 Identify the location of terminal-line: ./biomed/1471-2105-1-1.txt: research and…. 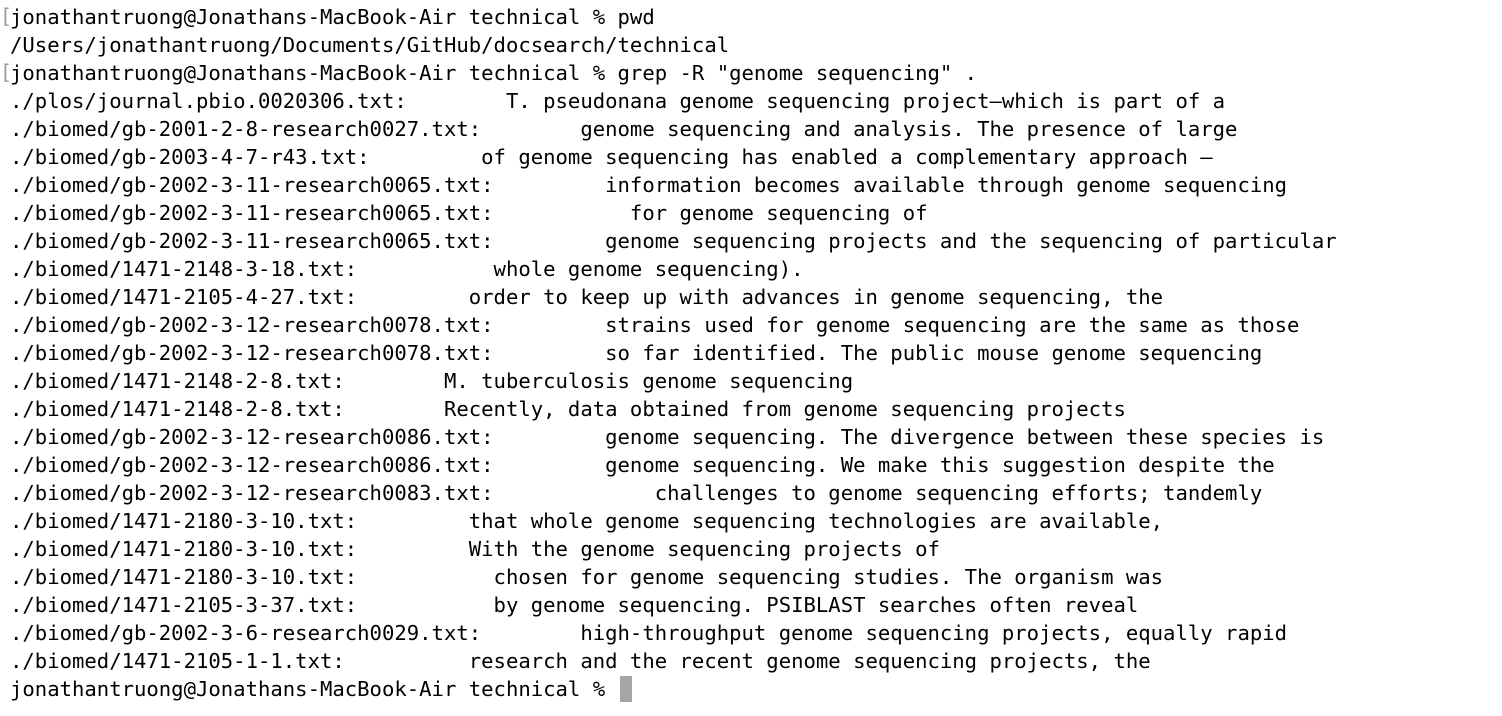
(751, 661).